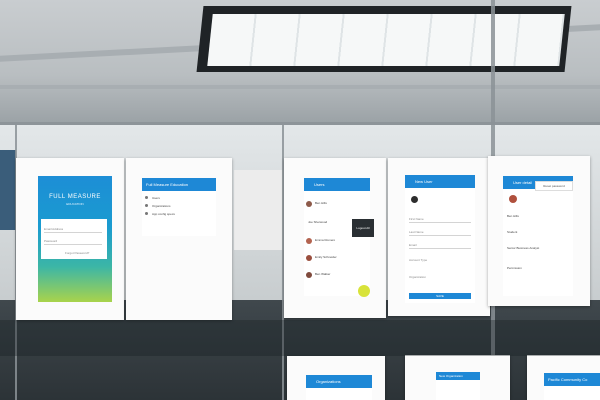 Image resolution: width=600 pixels, height=400 pixels. Describe the element at coordinates (325, 240) in the screenshot. I see `list-item: Emma Romero` at that location.